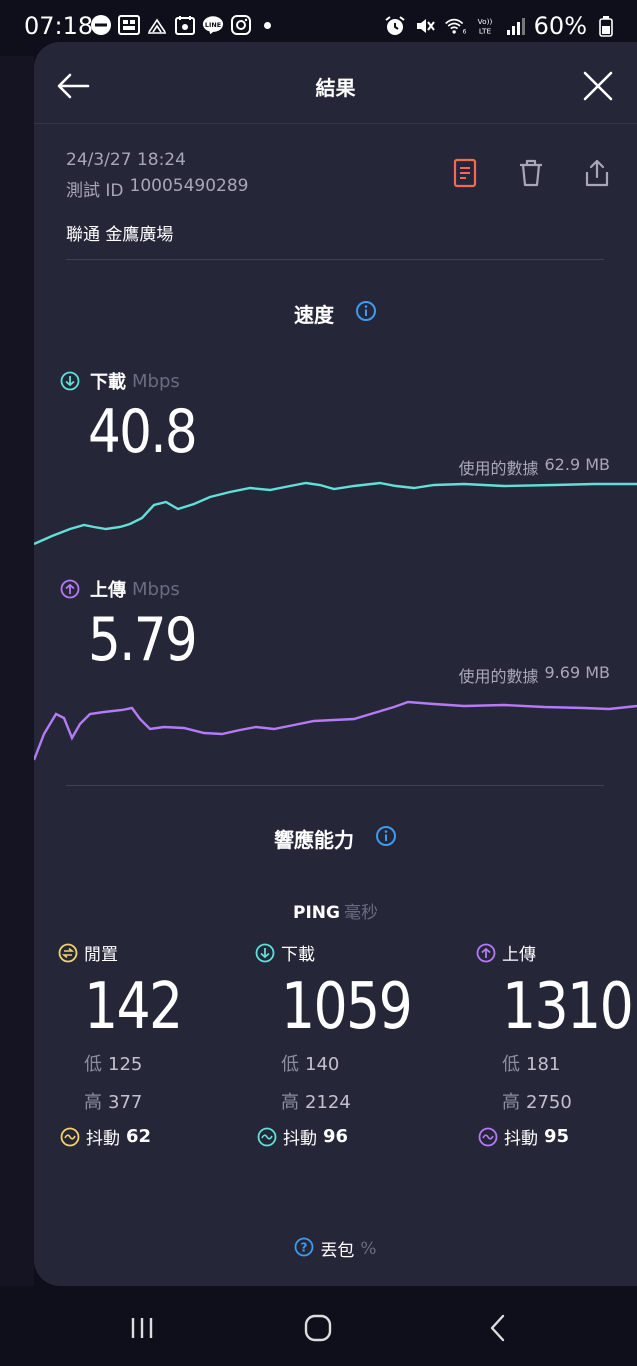  I want to click on trash-icon, so click(531, 173).